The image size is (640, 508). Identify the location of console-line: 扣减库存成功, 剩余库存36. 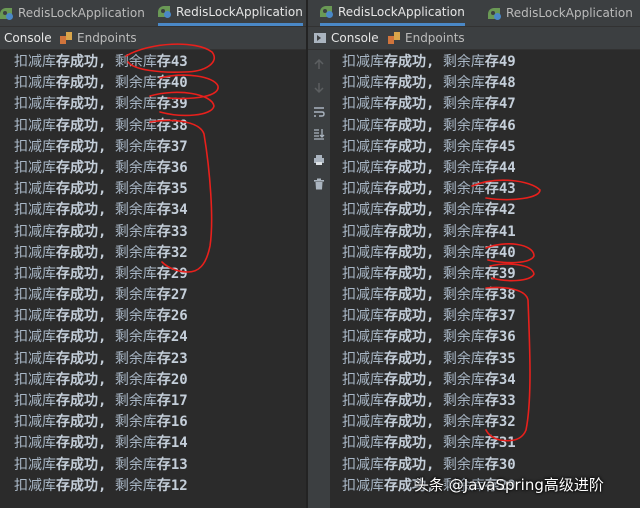
(429, 337).